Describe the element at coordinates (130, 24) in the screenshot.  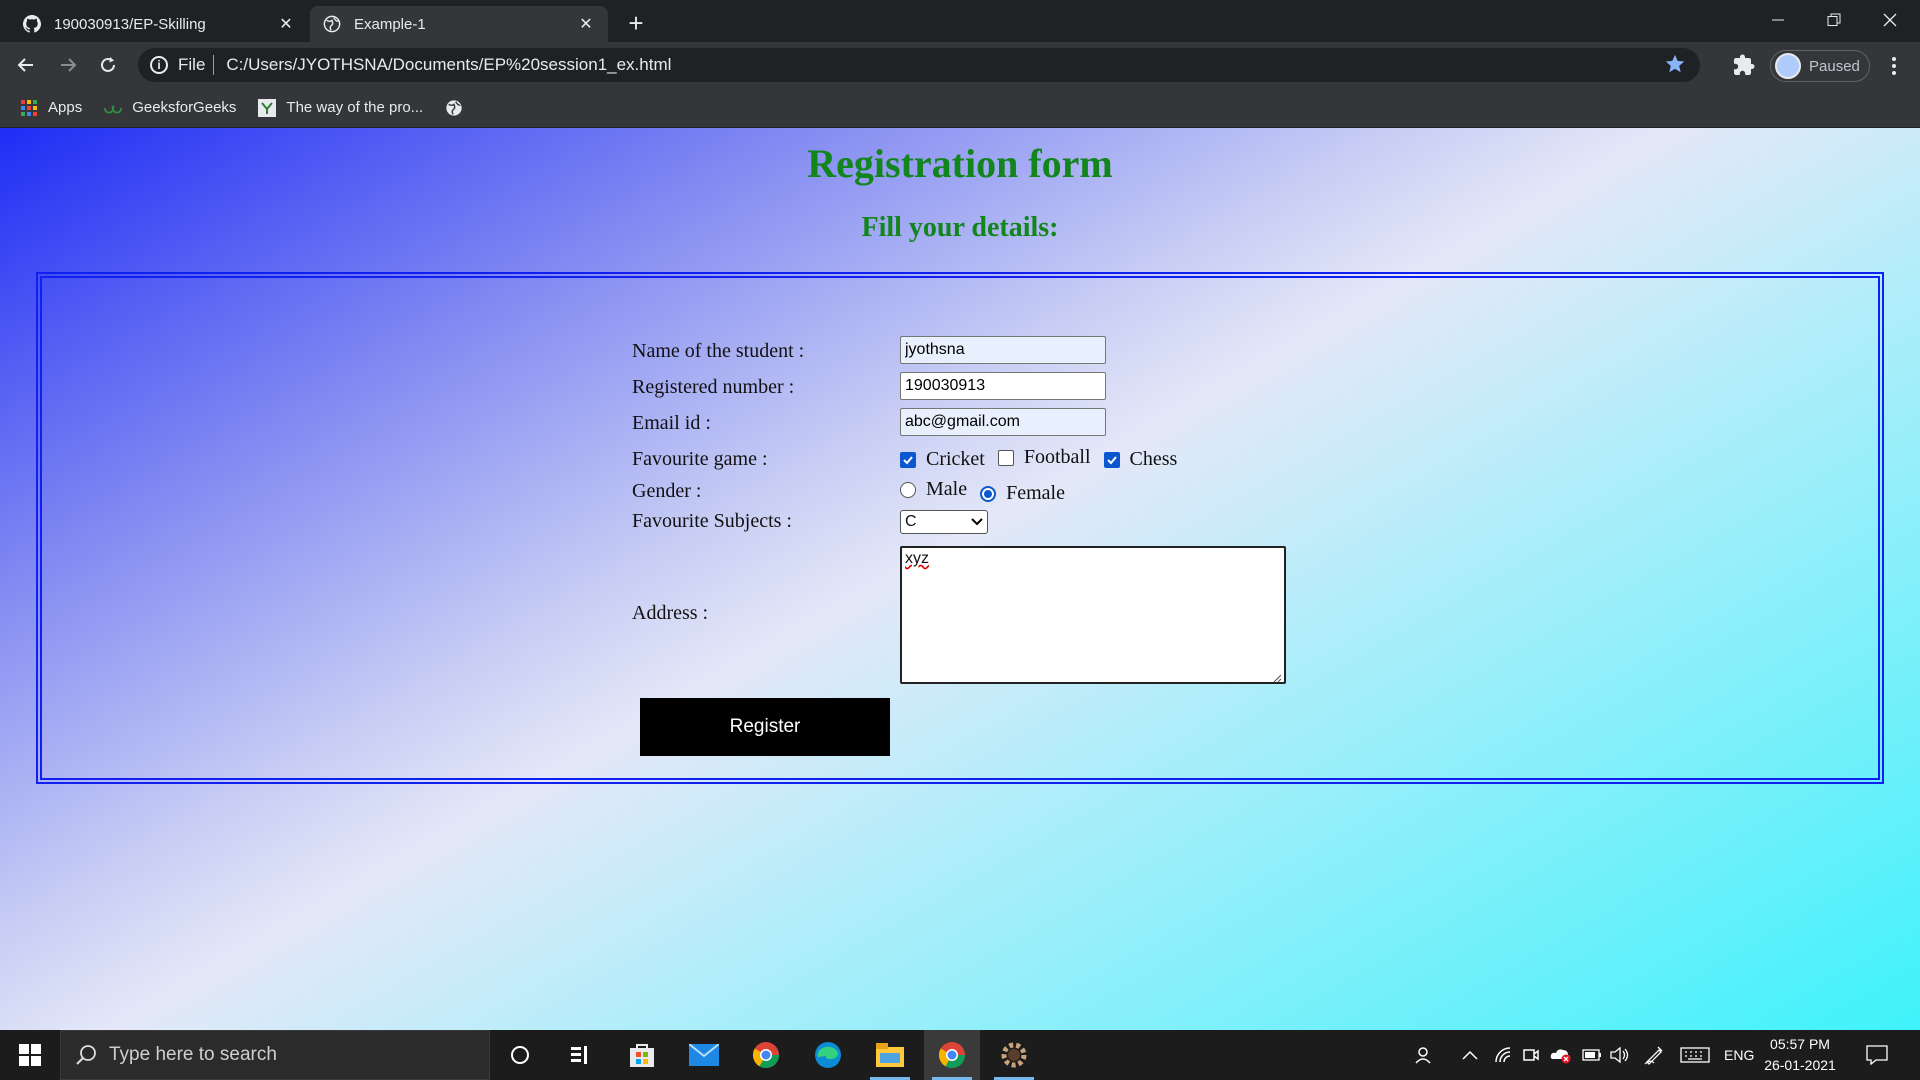
I see `tab-title: 190030913/EP-Skilling` at that location.